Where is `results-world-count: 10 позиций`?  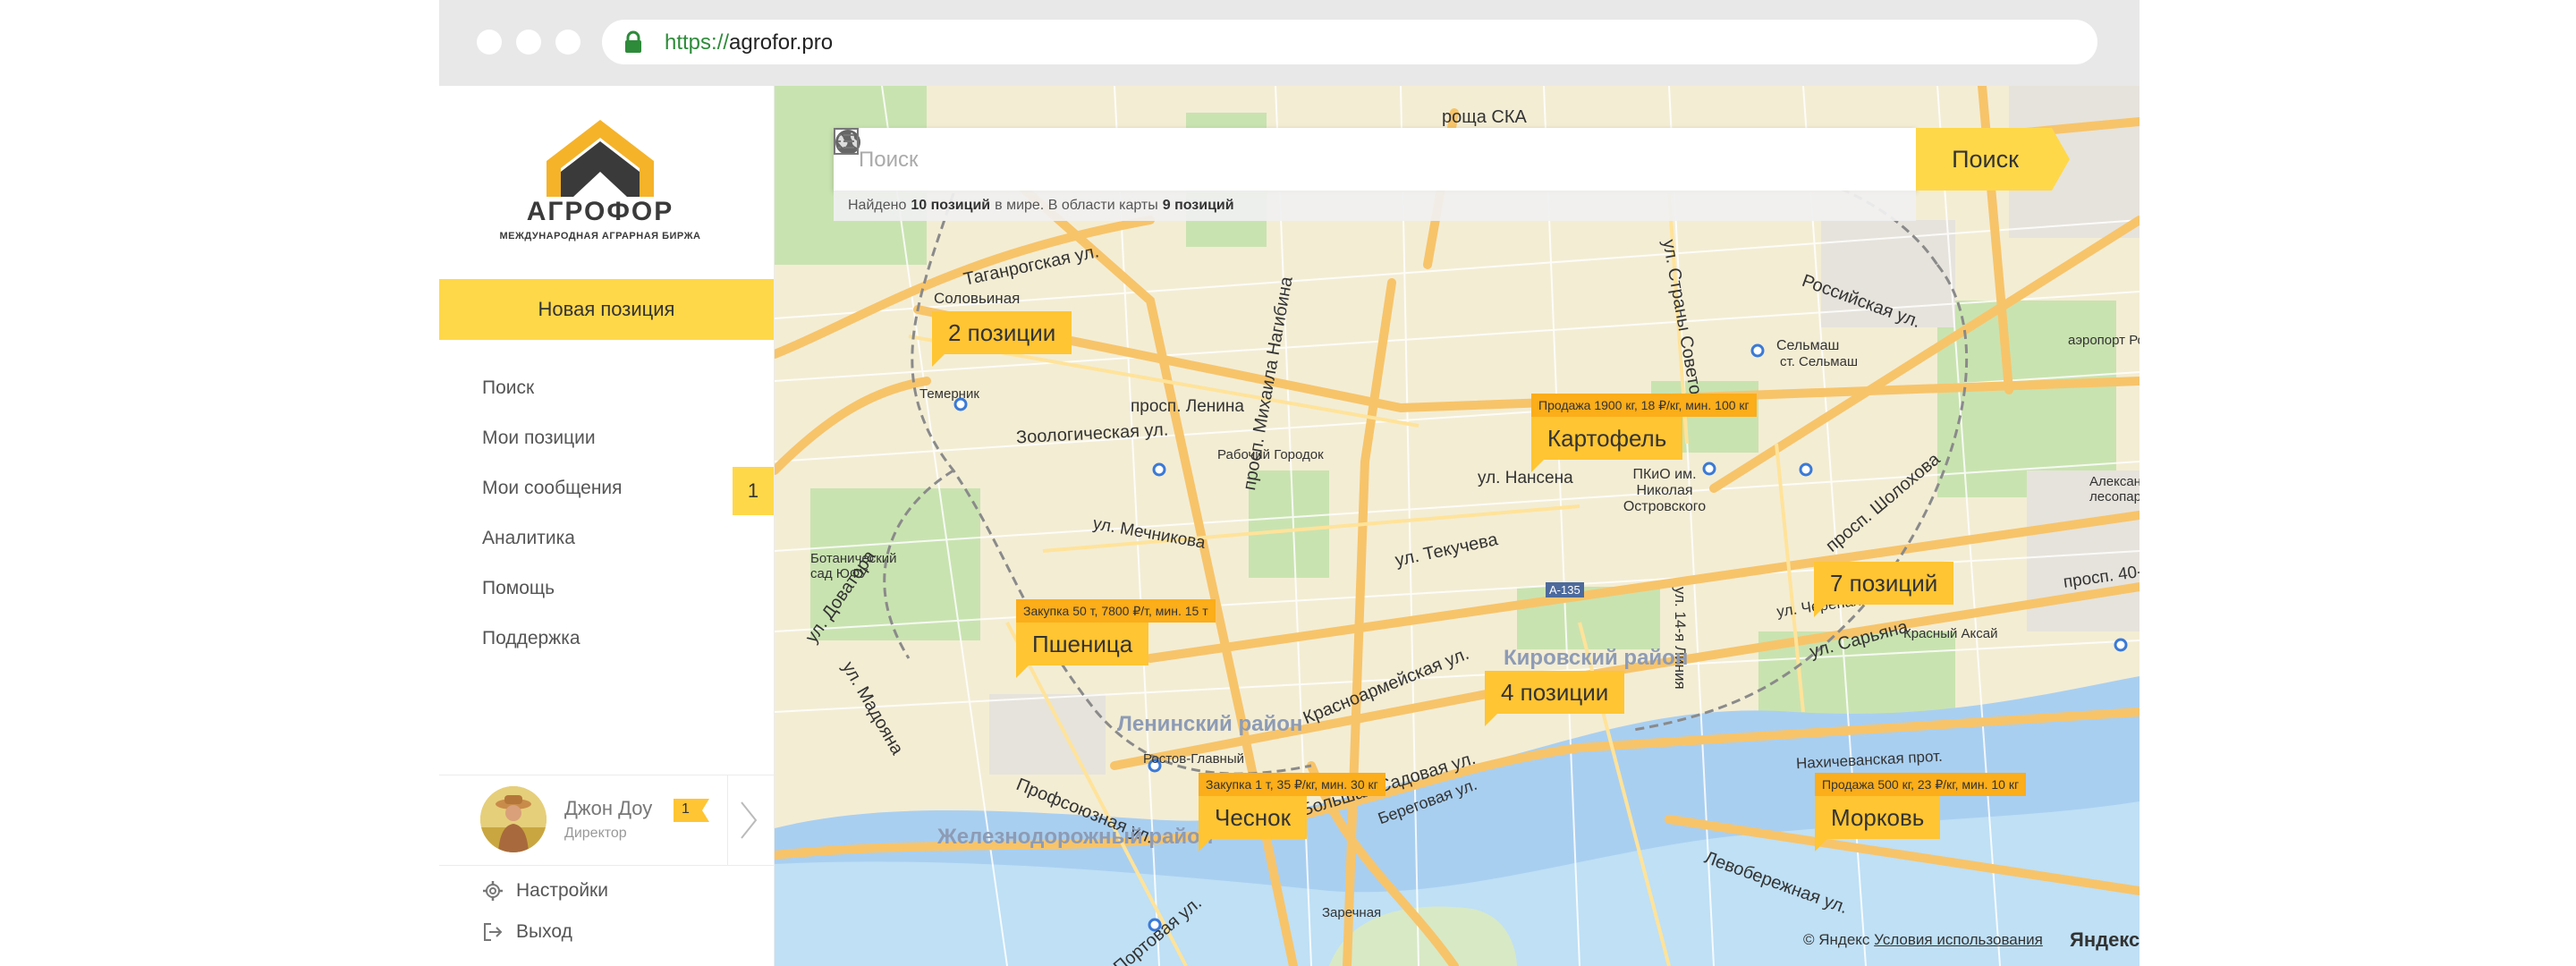 results-world-count: 10 позиций is located at coordinates (951, 205).